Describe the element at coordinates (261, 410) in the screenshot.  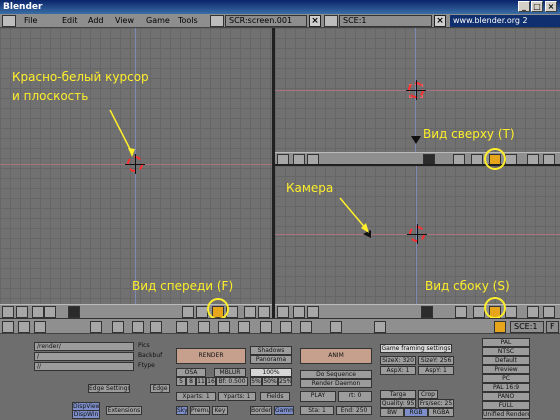
I see `border-toggle: Border` at that location.